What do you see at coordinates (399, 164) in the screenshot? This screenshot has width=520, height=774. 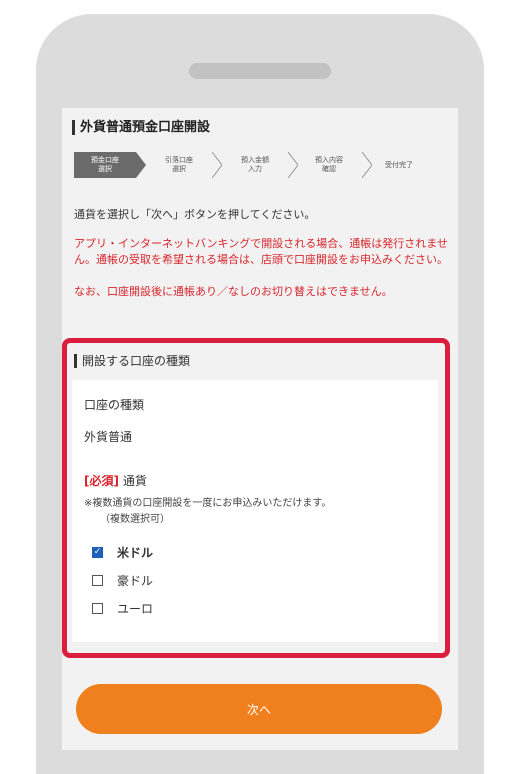 I see `step-5: 受付完了` at bounding box center [399, 164].